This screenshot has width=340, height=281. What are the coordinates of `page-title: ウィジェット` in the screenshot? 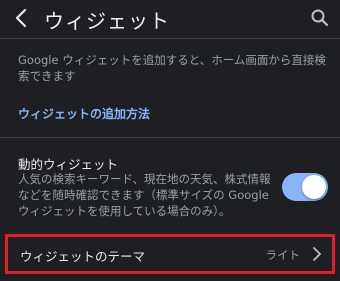 It's located at (107, 21).